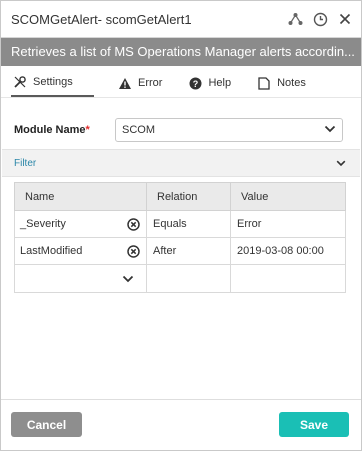 The width and height of the screenshot is (362, 451). What do you see at coordinates (288, 224) in the screenshot?
I see `filter-value-cell: Error` at bounding box center [288, 224].